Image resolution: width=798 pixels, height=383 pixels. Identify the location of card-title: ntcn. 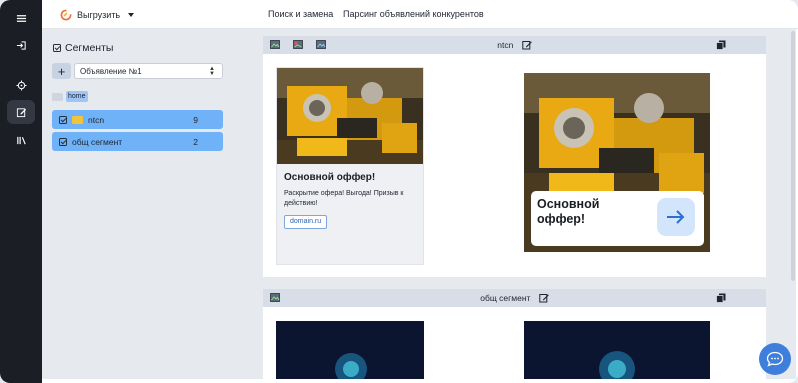
(514, 45).